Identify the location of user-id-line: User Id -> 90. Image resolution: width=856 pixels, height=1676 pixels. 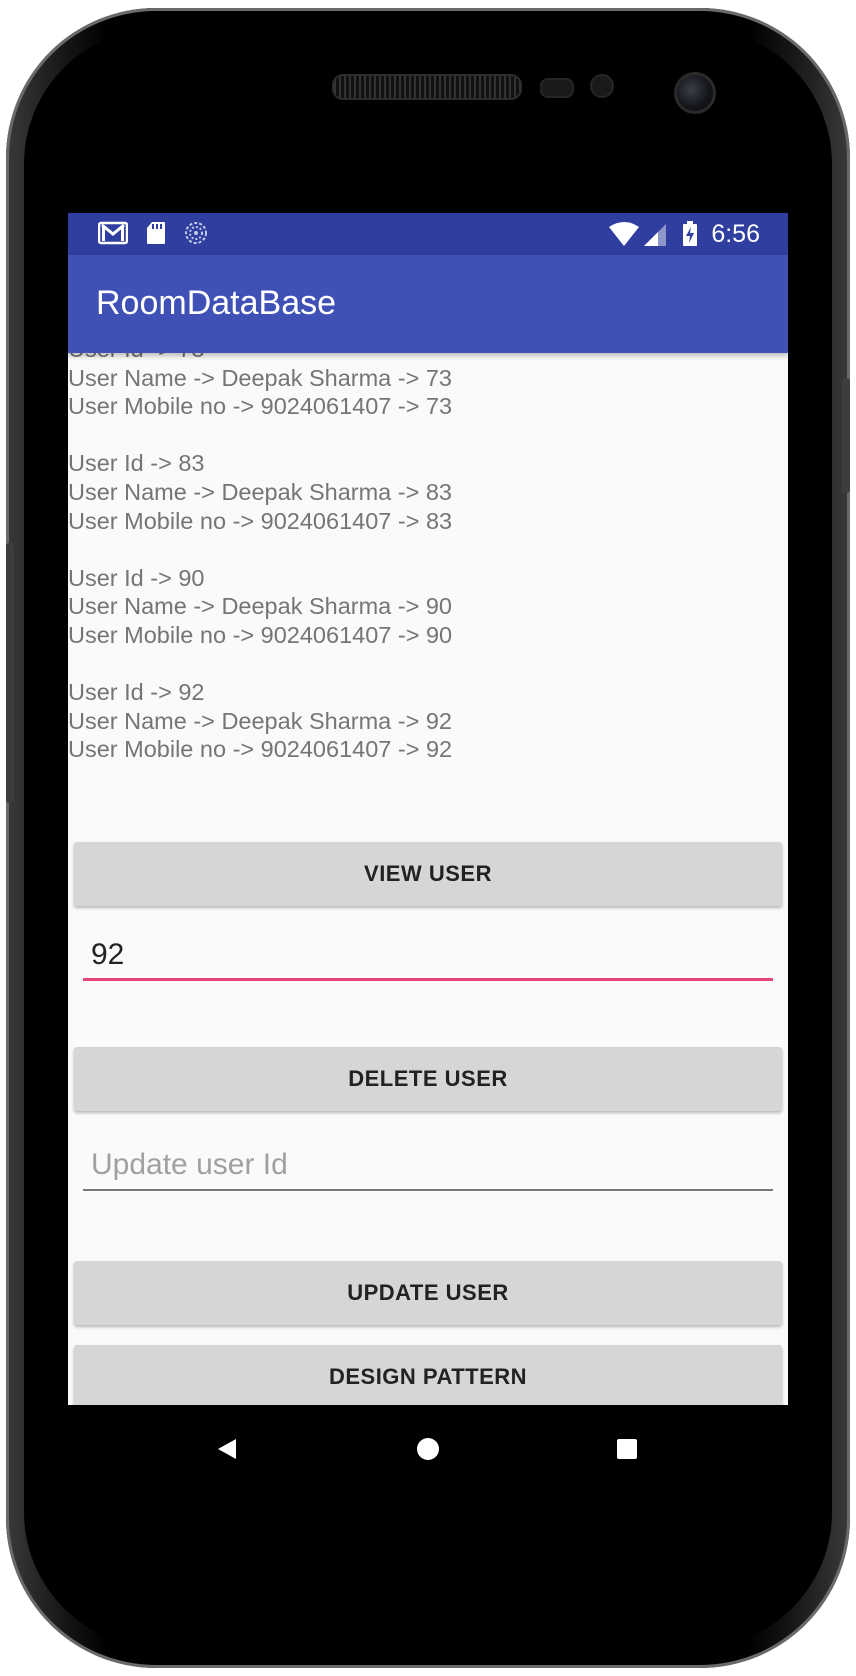
(136, 577).